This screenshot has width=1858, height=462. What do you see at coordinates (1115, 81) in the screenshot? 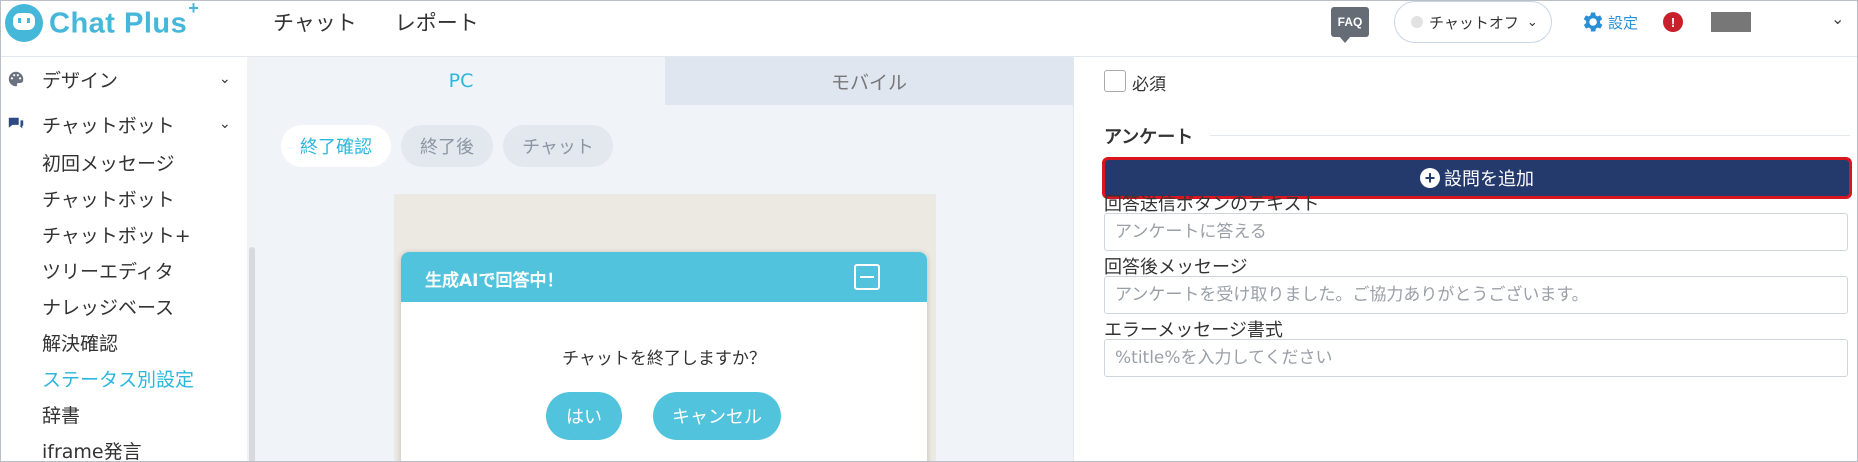
I see `required-checkbox` at bounding box center [1115, 81].